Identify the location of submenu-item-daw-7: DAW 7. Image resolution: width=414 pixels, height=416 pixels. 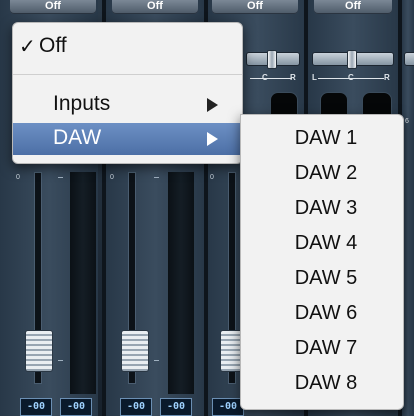
(322, 348).